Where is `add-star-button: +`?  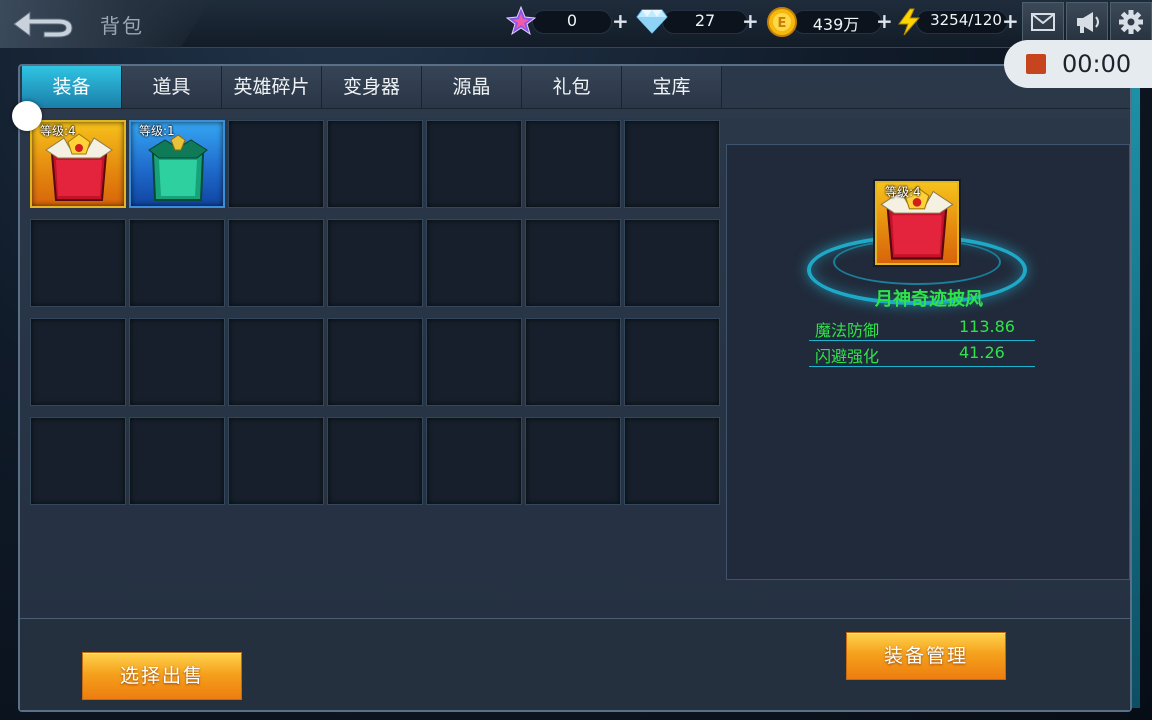 add-star-button: + is located at coordinates (620, 21).